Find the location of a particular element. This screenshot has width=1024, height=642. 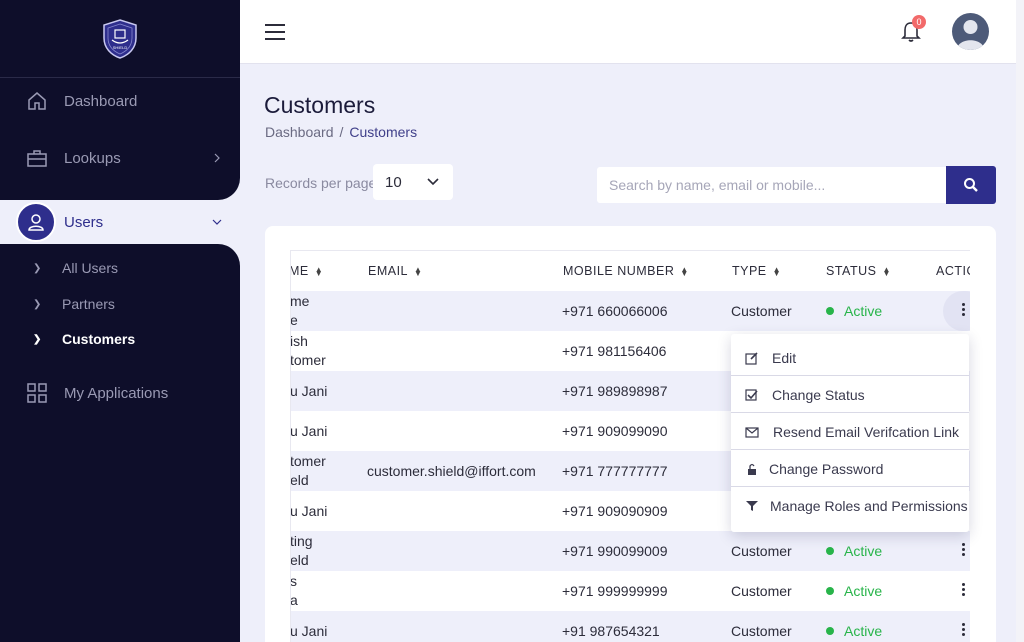

search-button is located at coordinates (971, 185).